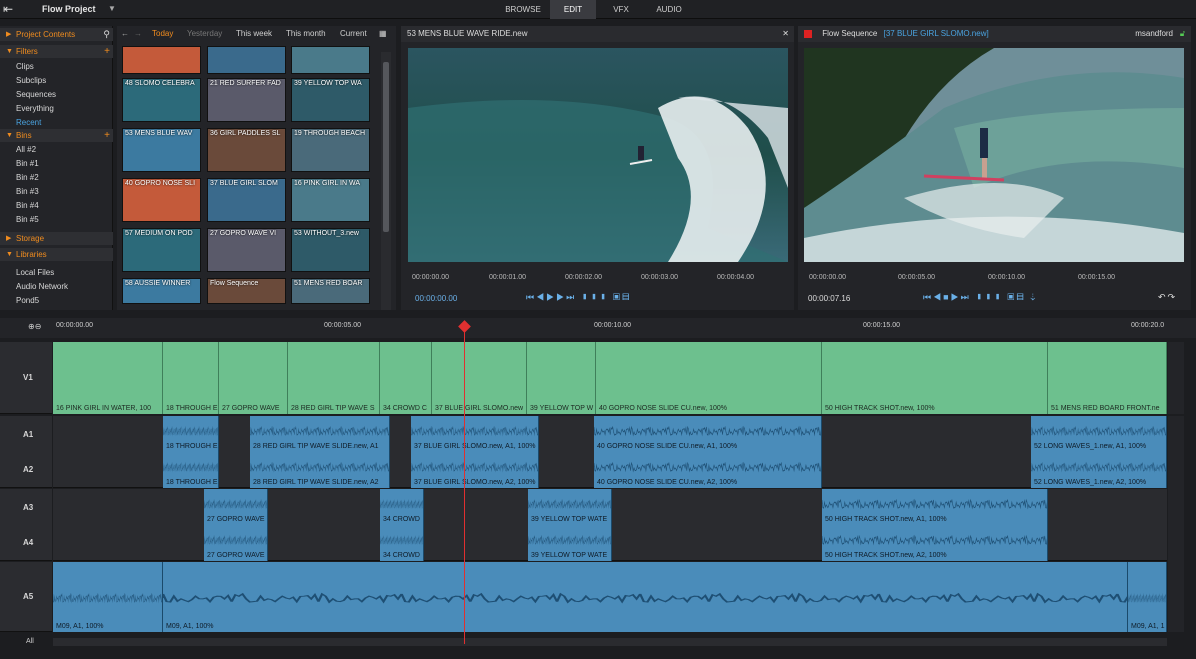 This screenshot has width=1196, height=659. What do you see at coordinates (26, 525) in the screenshot?
I see `track-header-a3-a4: A3 A4` at bounding box center [26, 525].